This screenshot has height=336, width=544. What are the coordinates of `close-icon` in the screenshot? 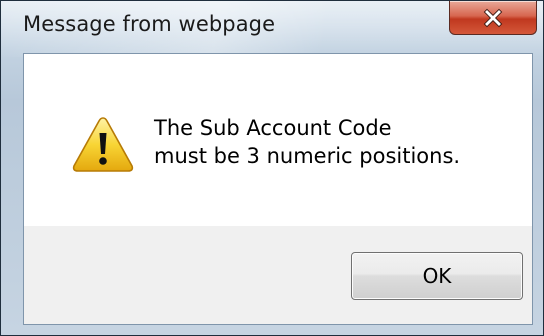 It's located at (493, 17).